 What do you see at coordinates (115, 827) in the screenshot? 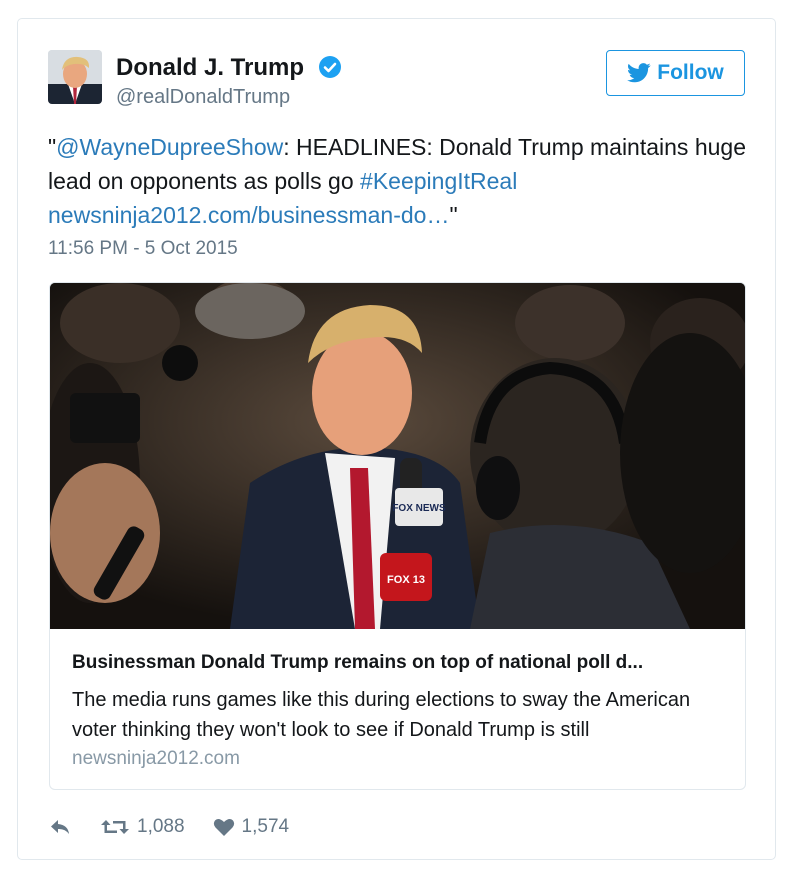
I see `retweet-icon` at bounding box center [115, 827].